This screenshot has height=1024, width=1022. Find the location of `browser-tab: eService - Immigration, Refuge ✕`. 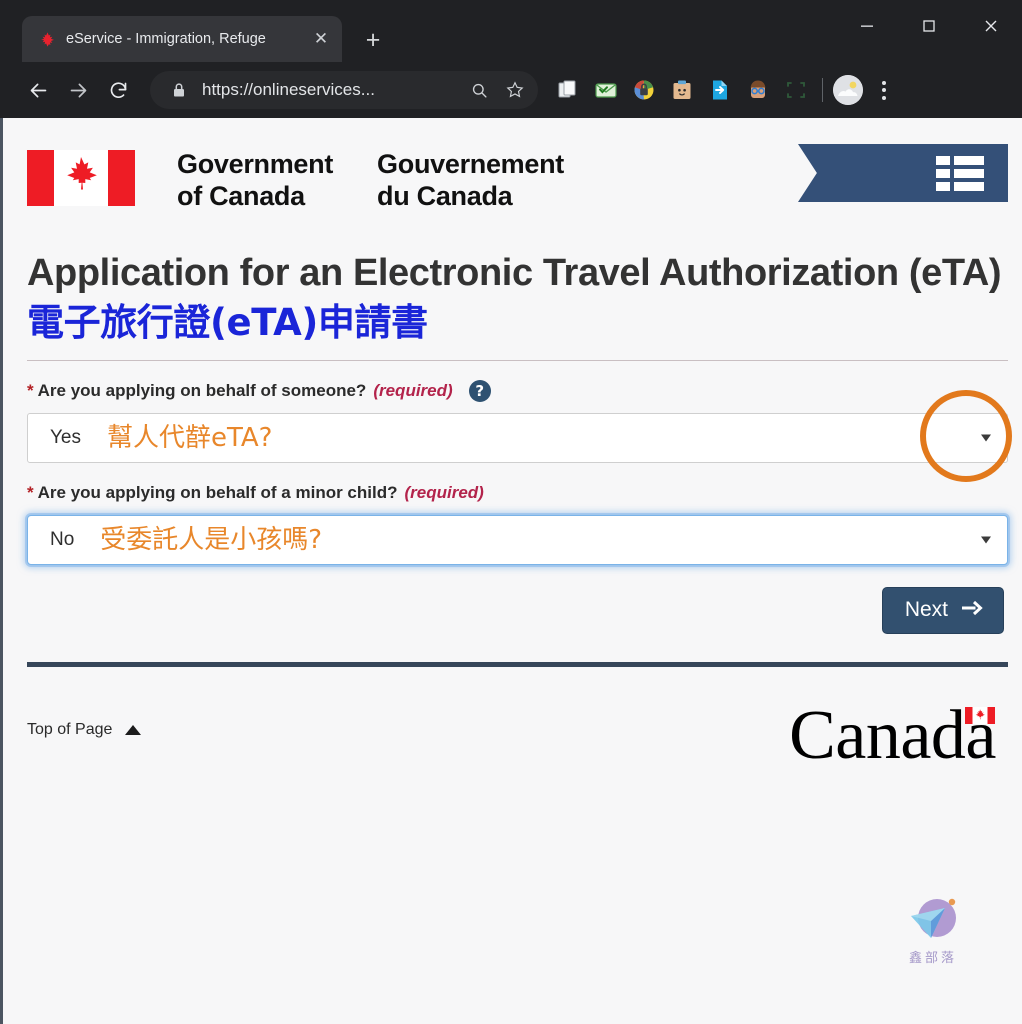

browser-tab: eService - Immigration, Refuge ✕ is located at coordinates (182, 39).